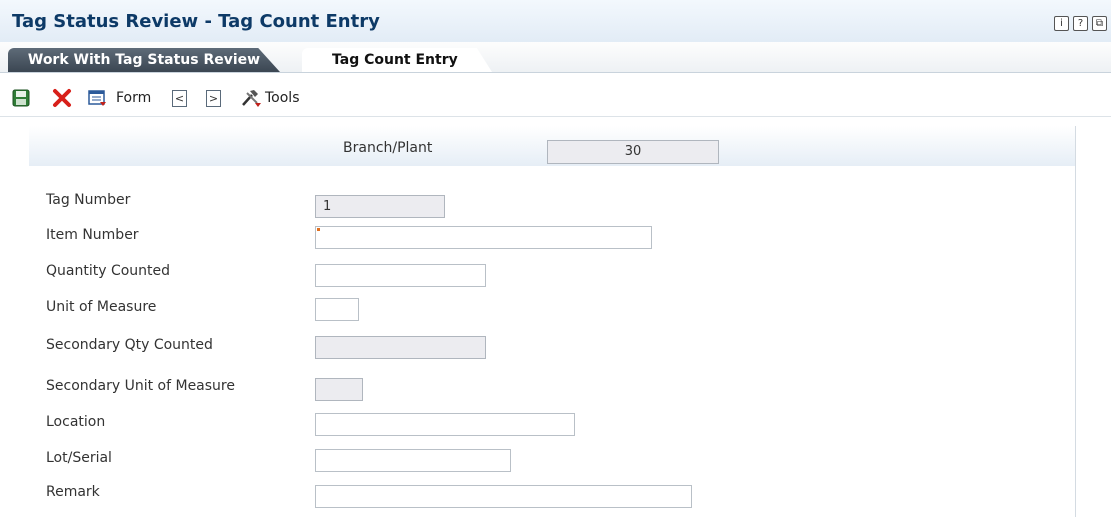 Image resolution: width=1111 pixels, height=517 pixels. I want to click on save-icon, so click(21, 98).